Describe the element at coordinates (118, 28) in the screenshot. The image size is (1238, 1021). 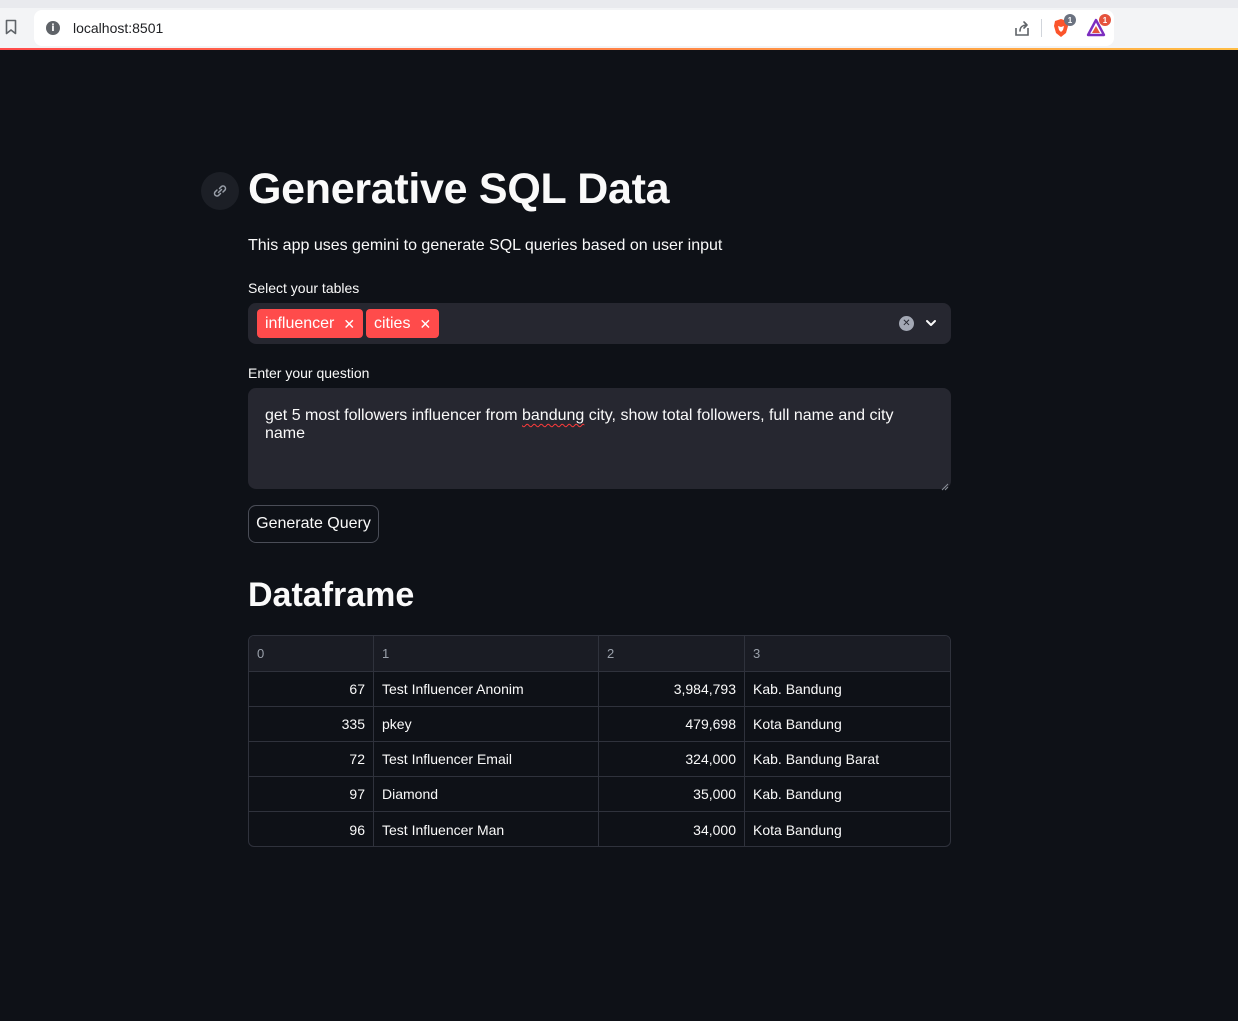
I see `url-text: localhost:8501` at that location.